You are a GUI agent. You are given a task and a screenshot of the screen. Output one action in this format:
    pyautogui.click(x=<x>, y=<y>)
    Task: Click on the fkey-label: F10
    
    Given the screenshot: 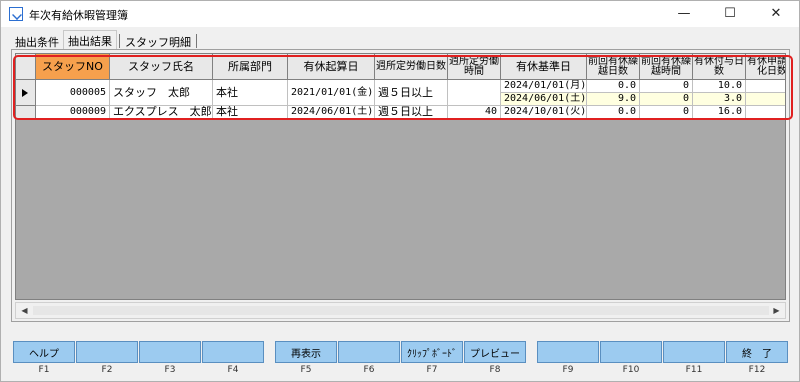 What is the action you would take?
    pyautogui.click(x=631, y=370)
    